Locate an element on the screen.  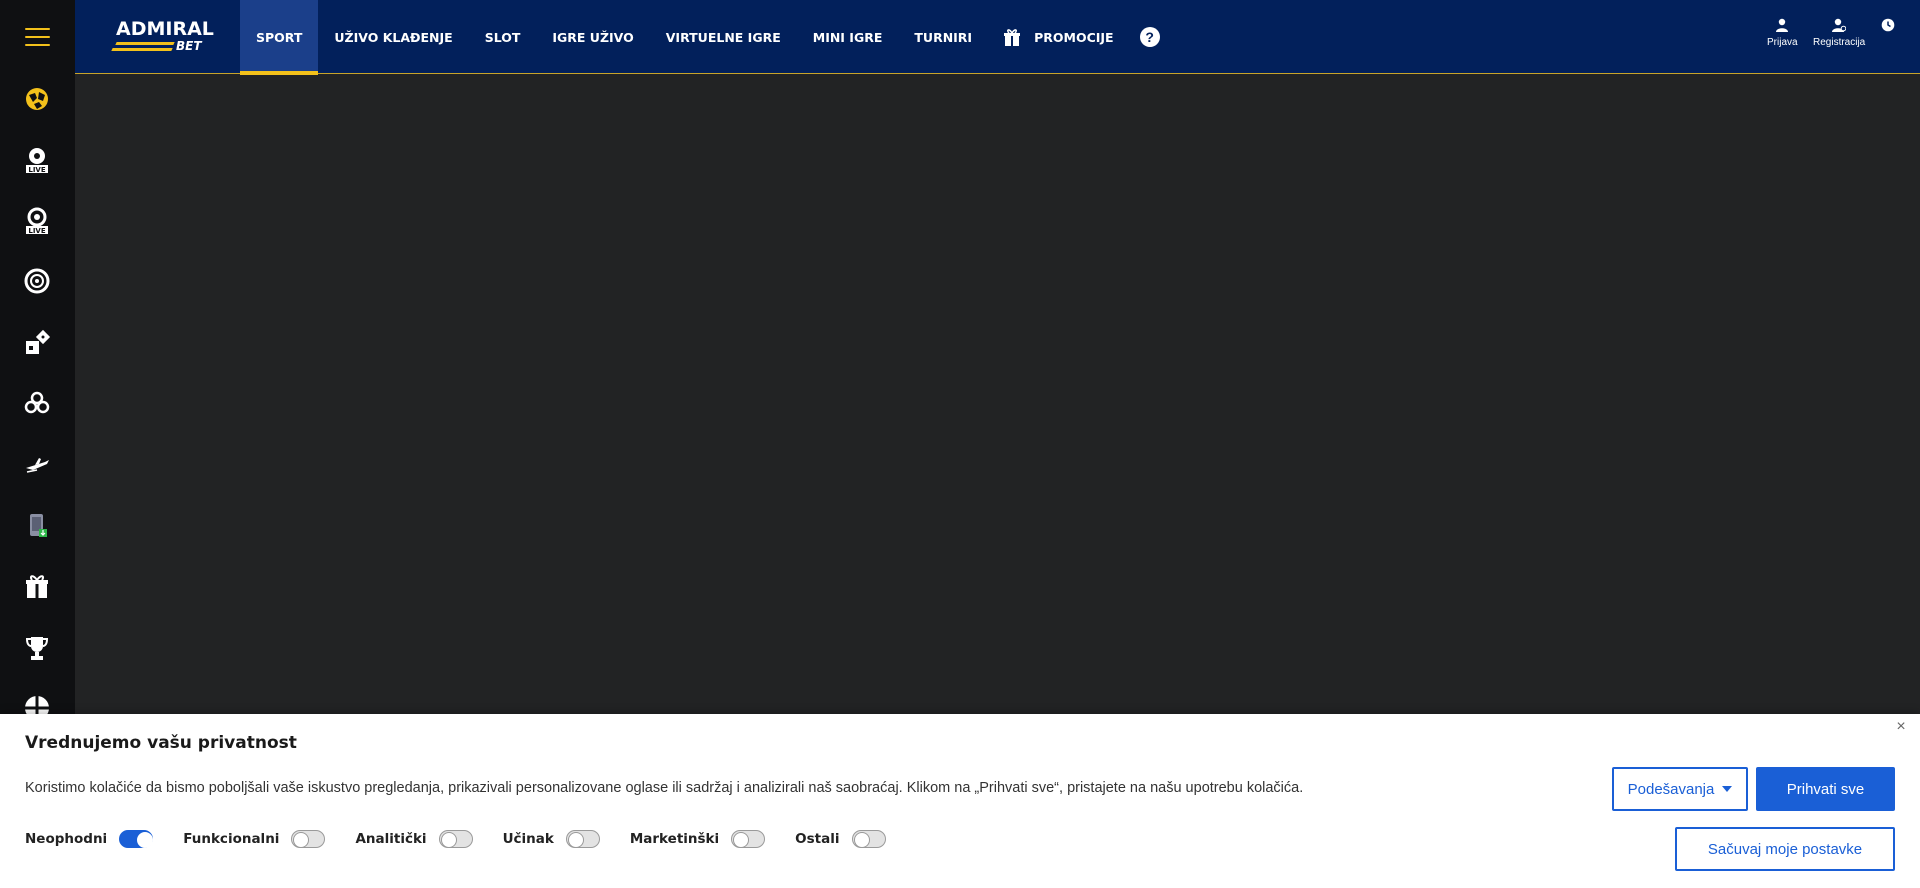
other-toggle is located at coordinates (868, 839).